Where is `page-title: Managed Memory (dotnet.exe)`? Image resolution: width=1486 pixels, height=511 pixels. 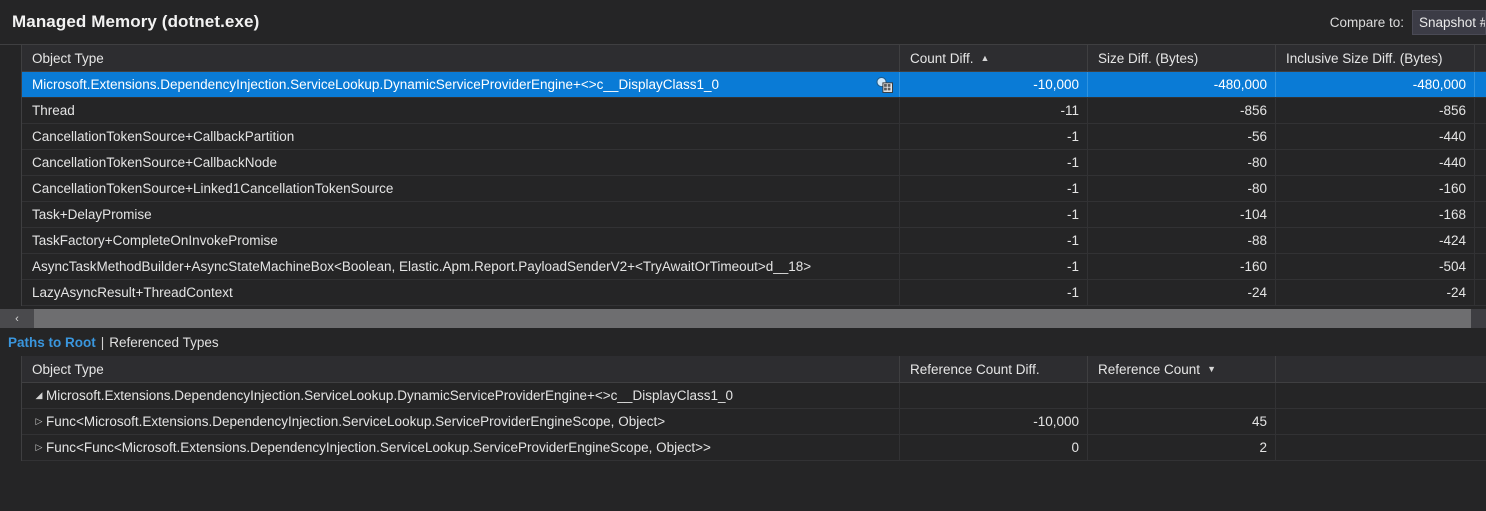 page-title: Managed Memory (dotnet.exe) is located at coordinates (136, 21).